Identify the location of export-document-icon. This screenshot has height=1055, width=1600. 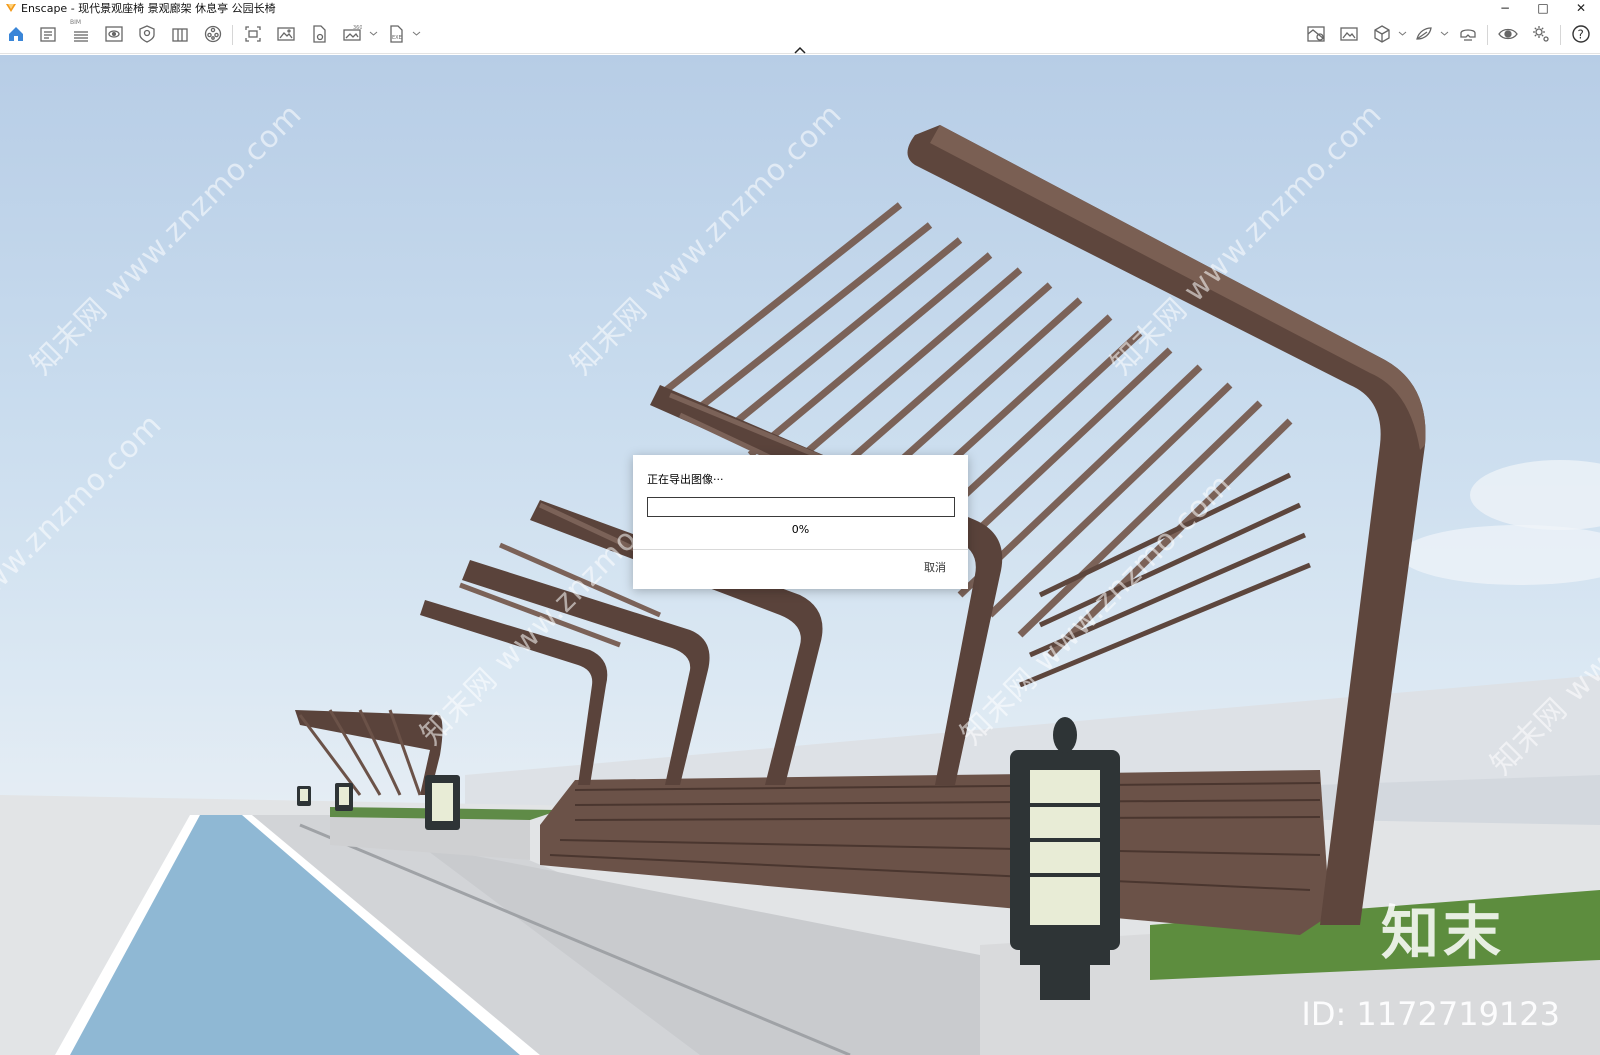
(319, 34).